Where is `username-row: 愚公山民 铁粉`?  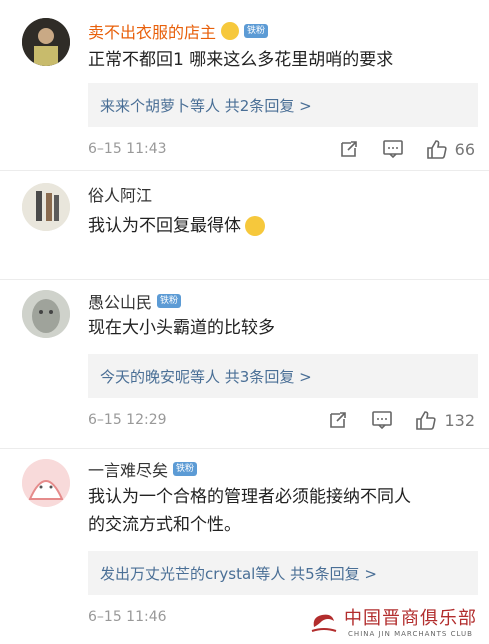 username-row: 愚公山民 铁粉 is located at coordinates (135, 301).